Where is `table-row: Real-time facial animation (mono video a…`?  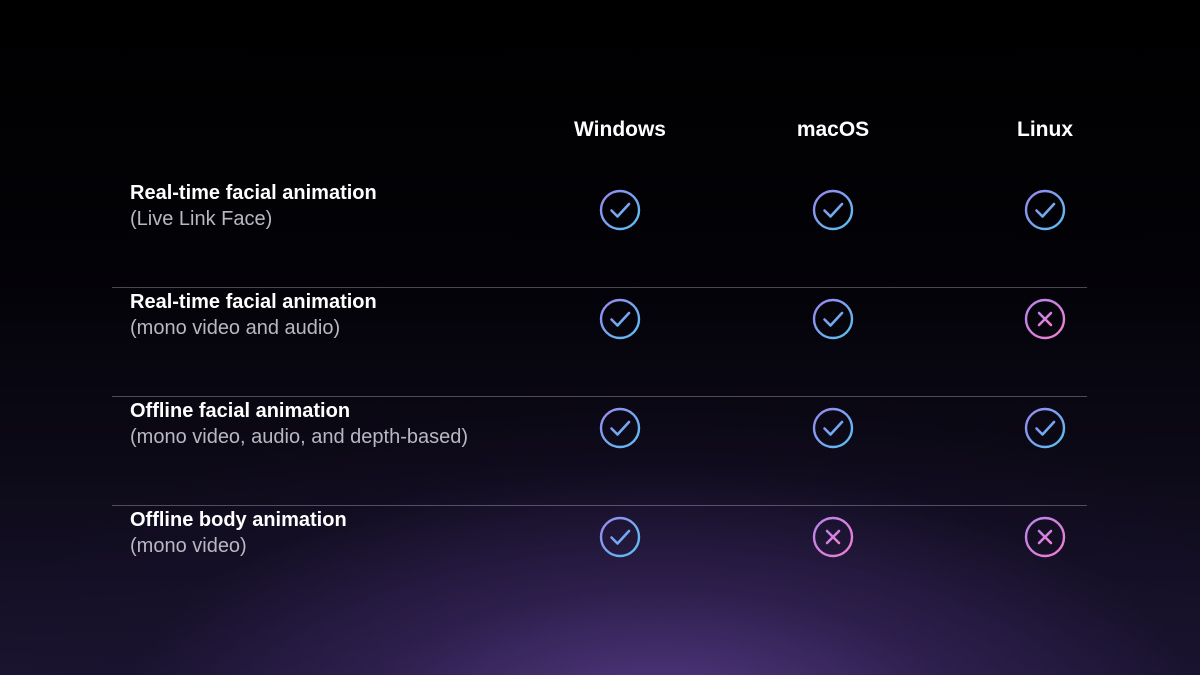 table-row: Real-time facial animation (mono video a… is located at coordinates (599, 343).